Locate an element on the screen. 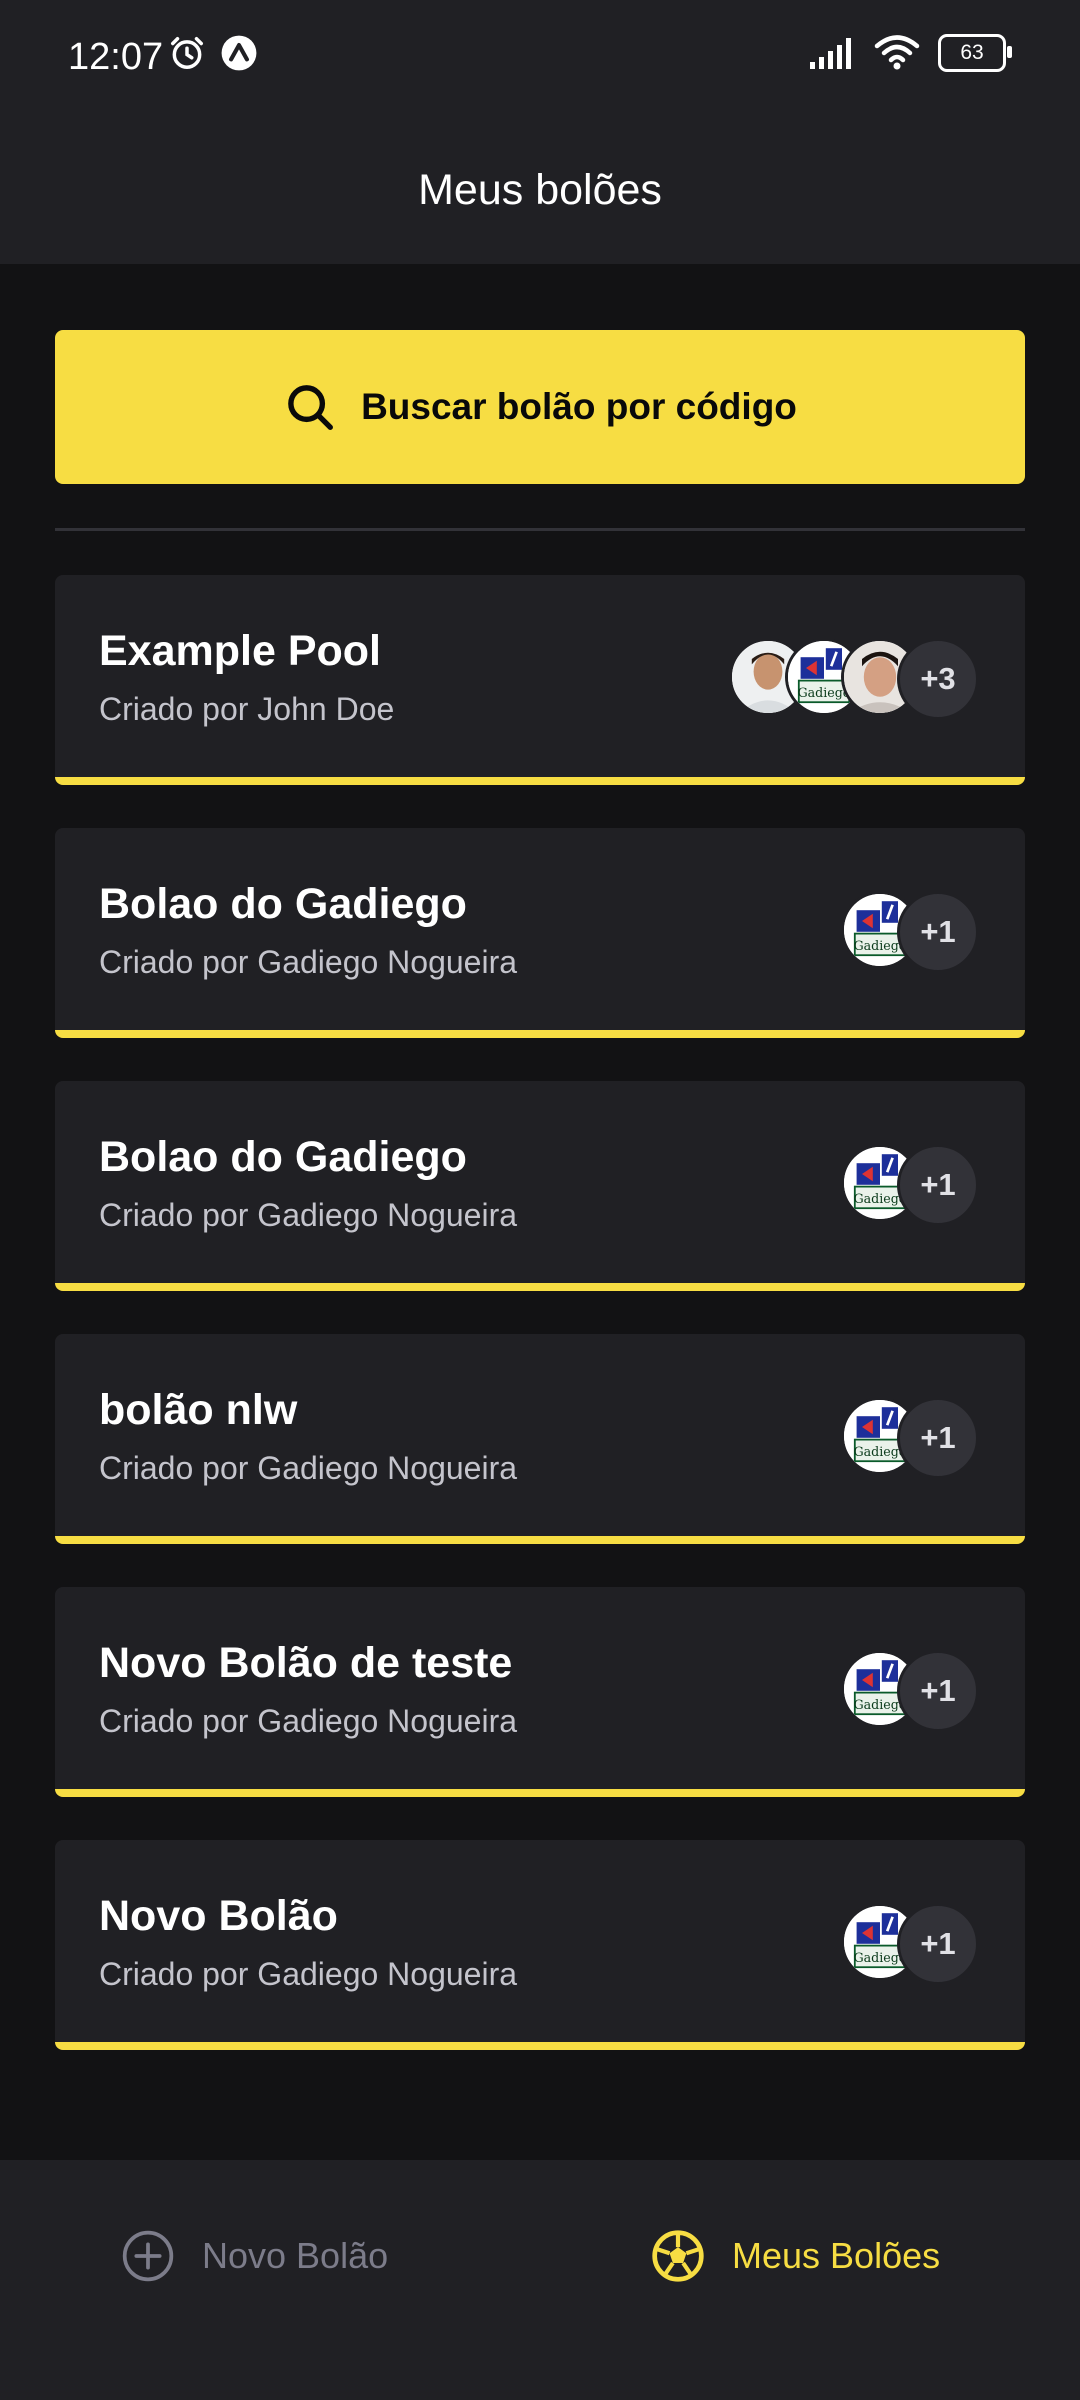  app-notification-icon is located at coordinates (239, 53).